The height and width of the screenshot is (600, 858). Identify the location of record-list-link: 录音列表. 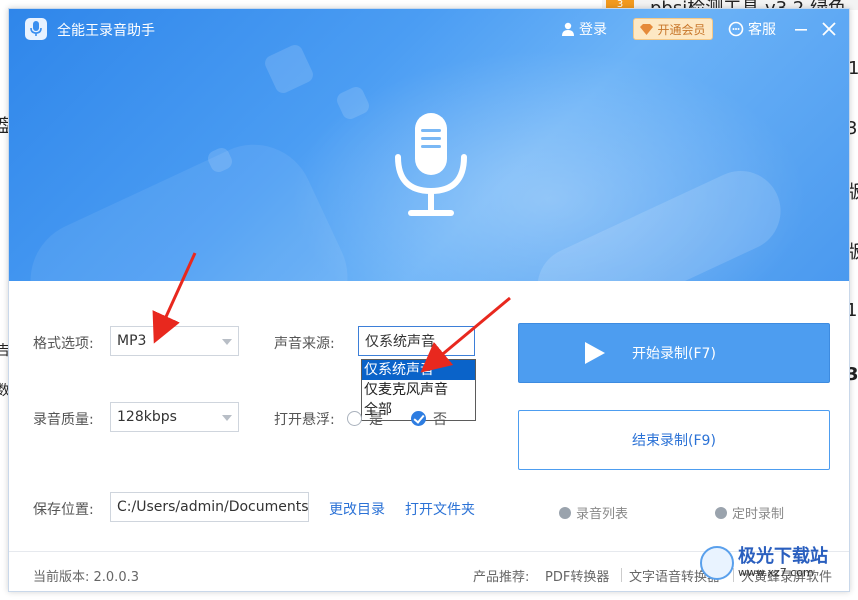
(593, 512).